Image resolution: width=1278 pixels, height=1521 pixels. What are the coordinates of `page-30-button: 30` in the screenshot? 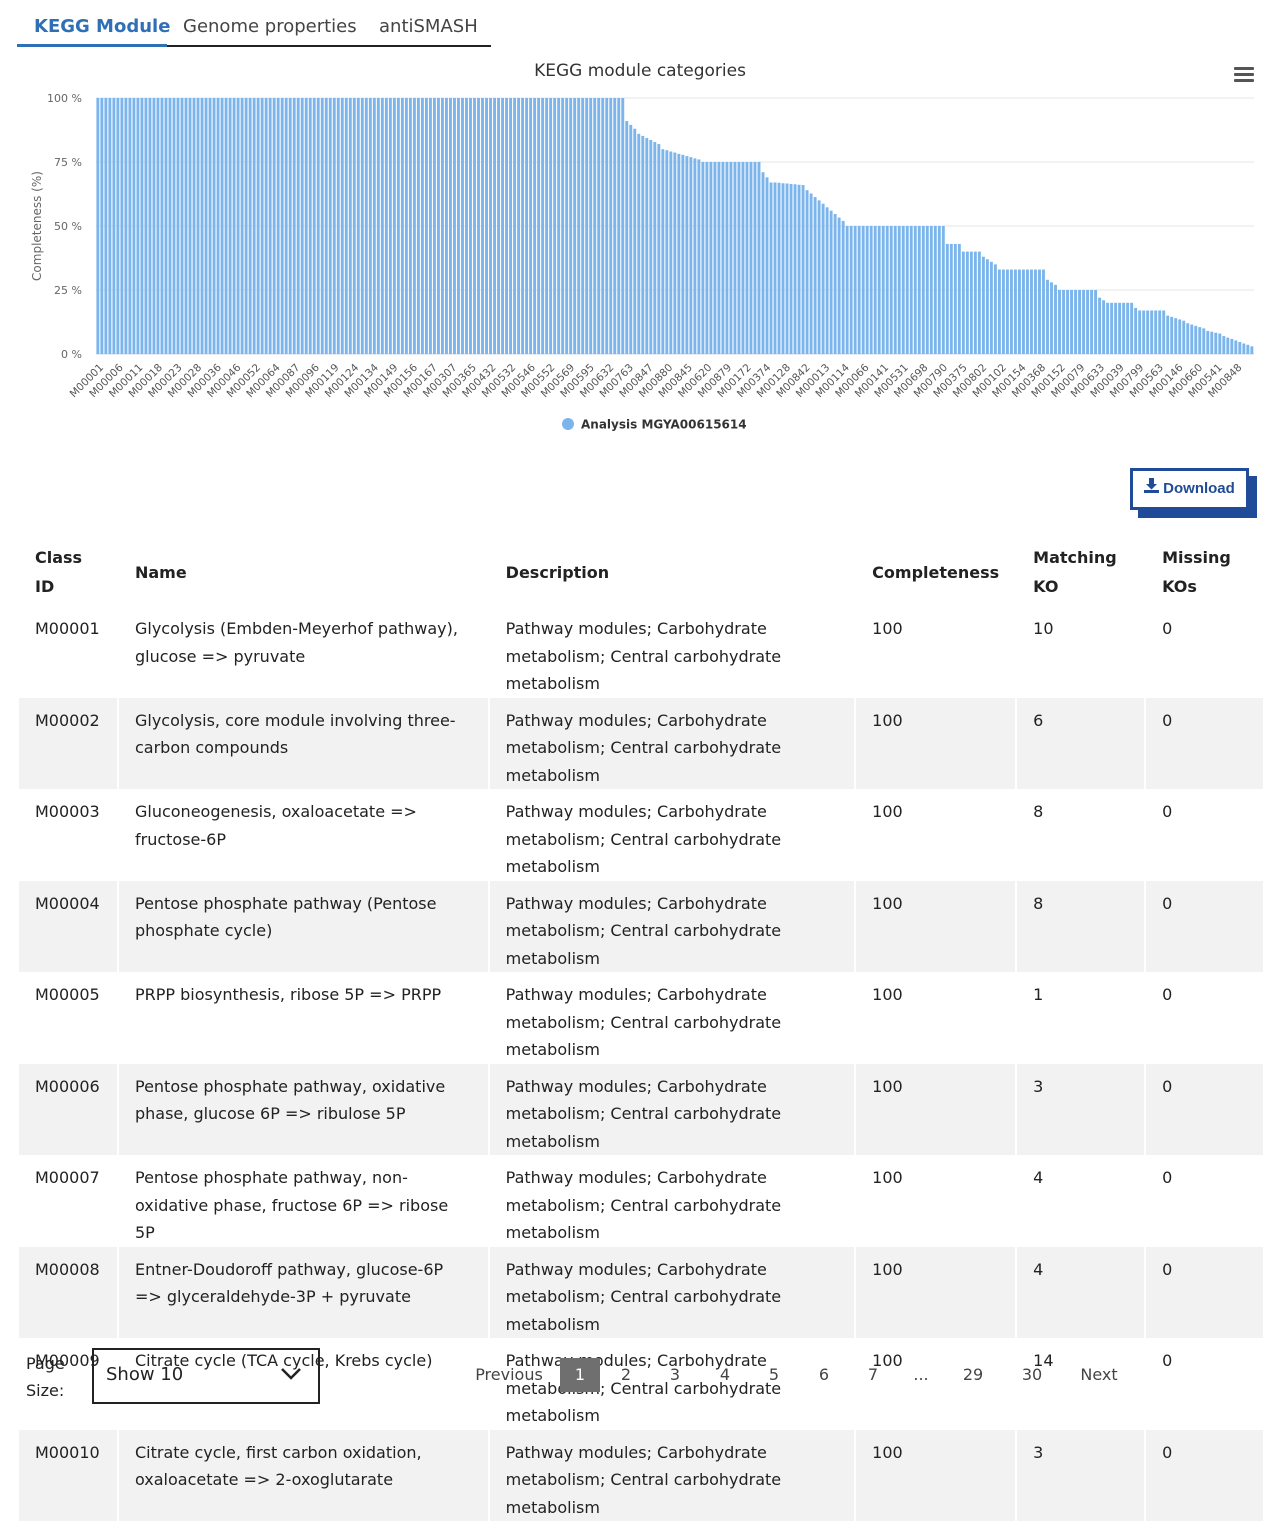 It's located at (1032, 1375).